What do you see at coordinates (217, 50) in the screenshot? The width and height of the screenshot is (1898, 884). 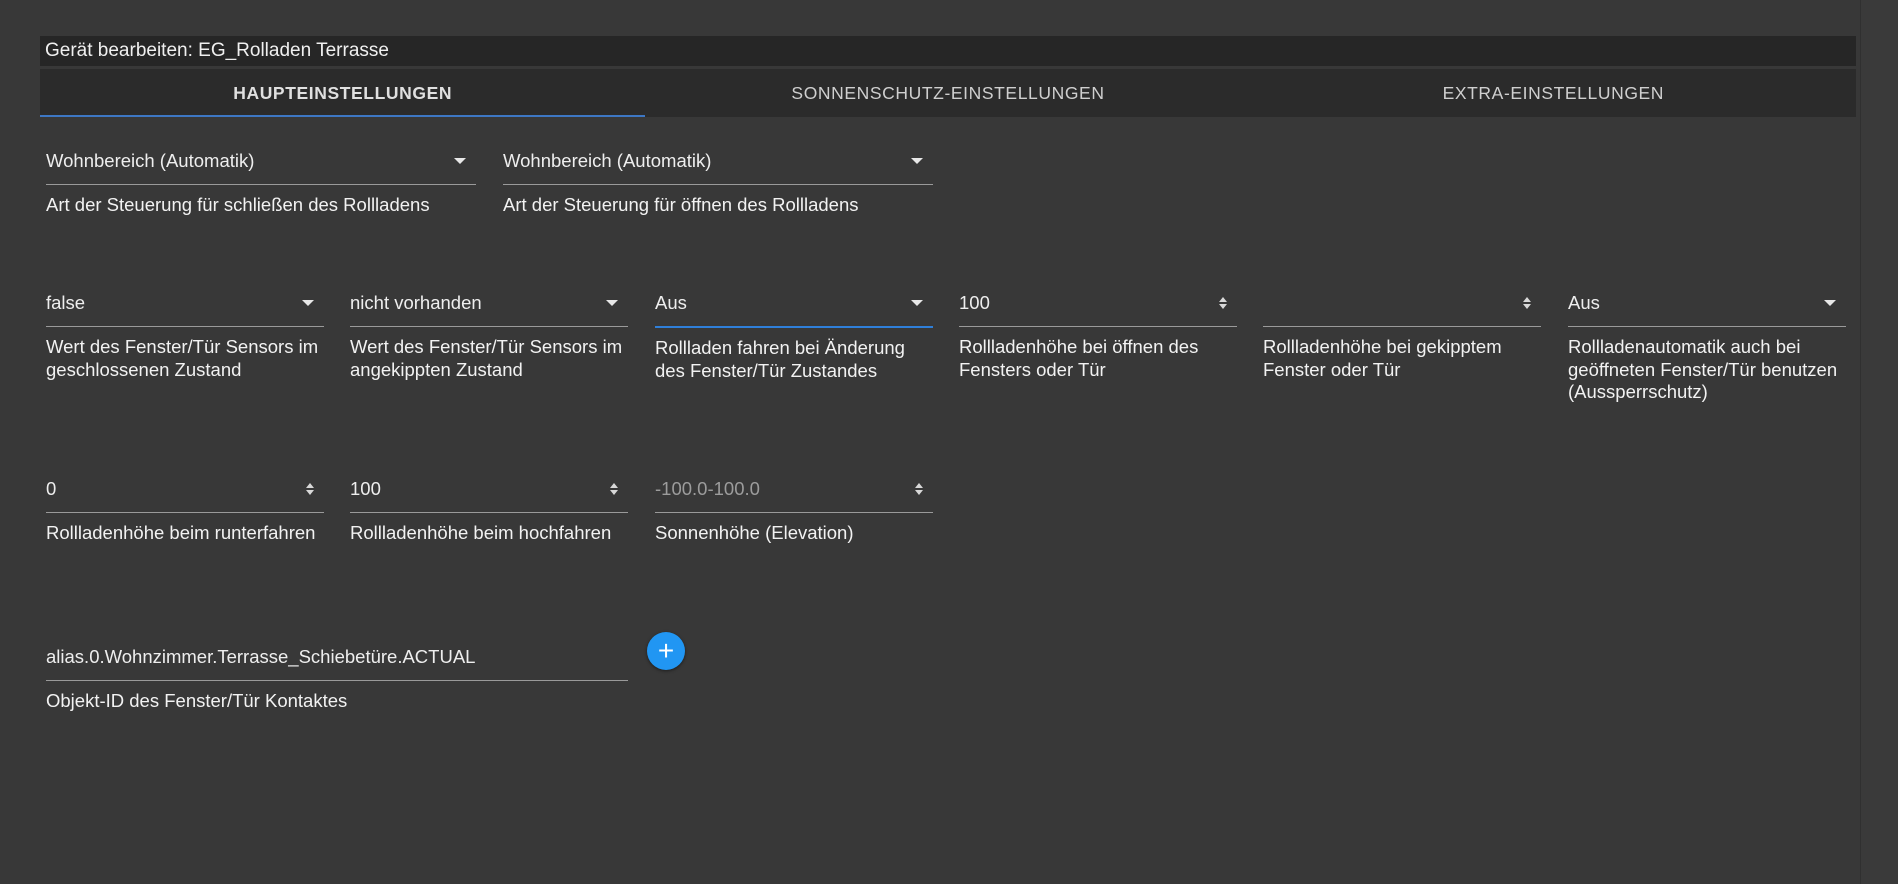 I see `dialog-title: Gerät bearbeiten: EG_Rolladen Terrasse` at bounding box center [217, 50].